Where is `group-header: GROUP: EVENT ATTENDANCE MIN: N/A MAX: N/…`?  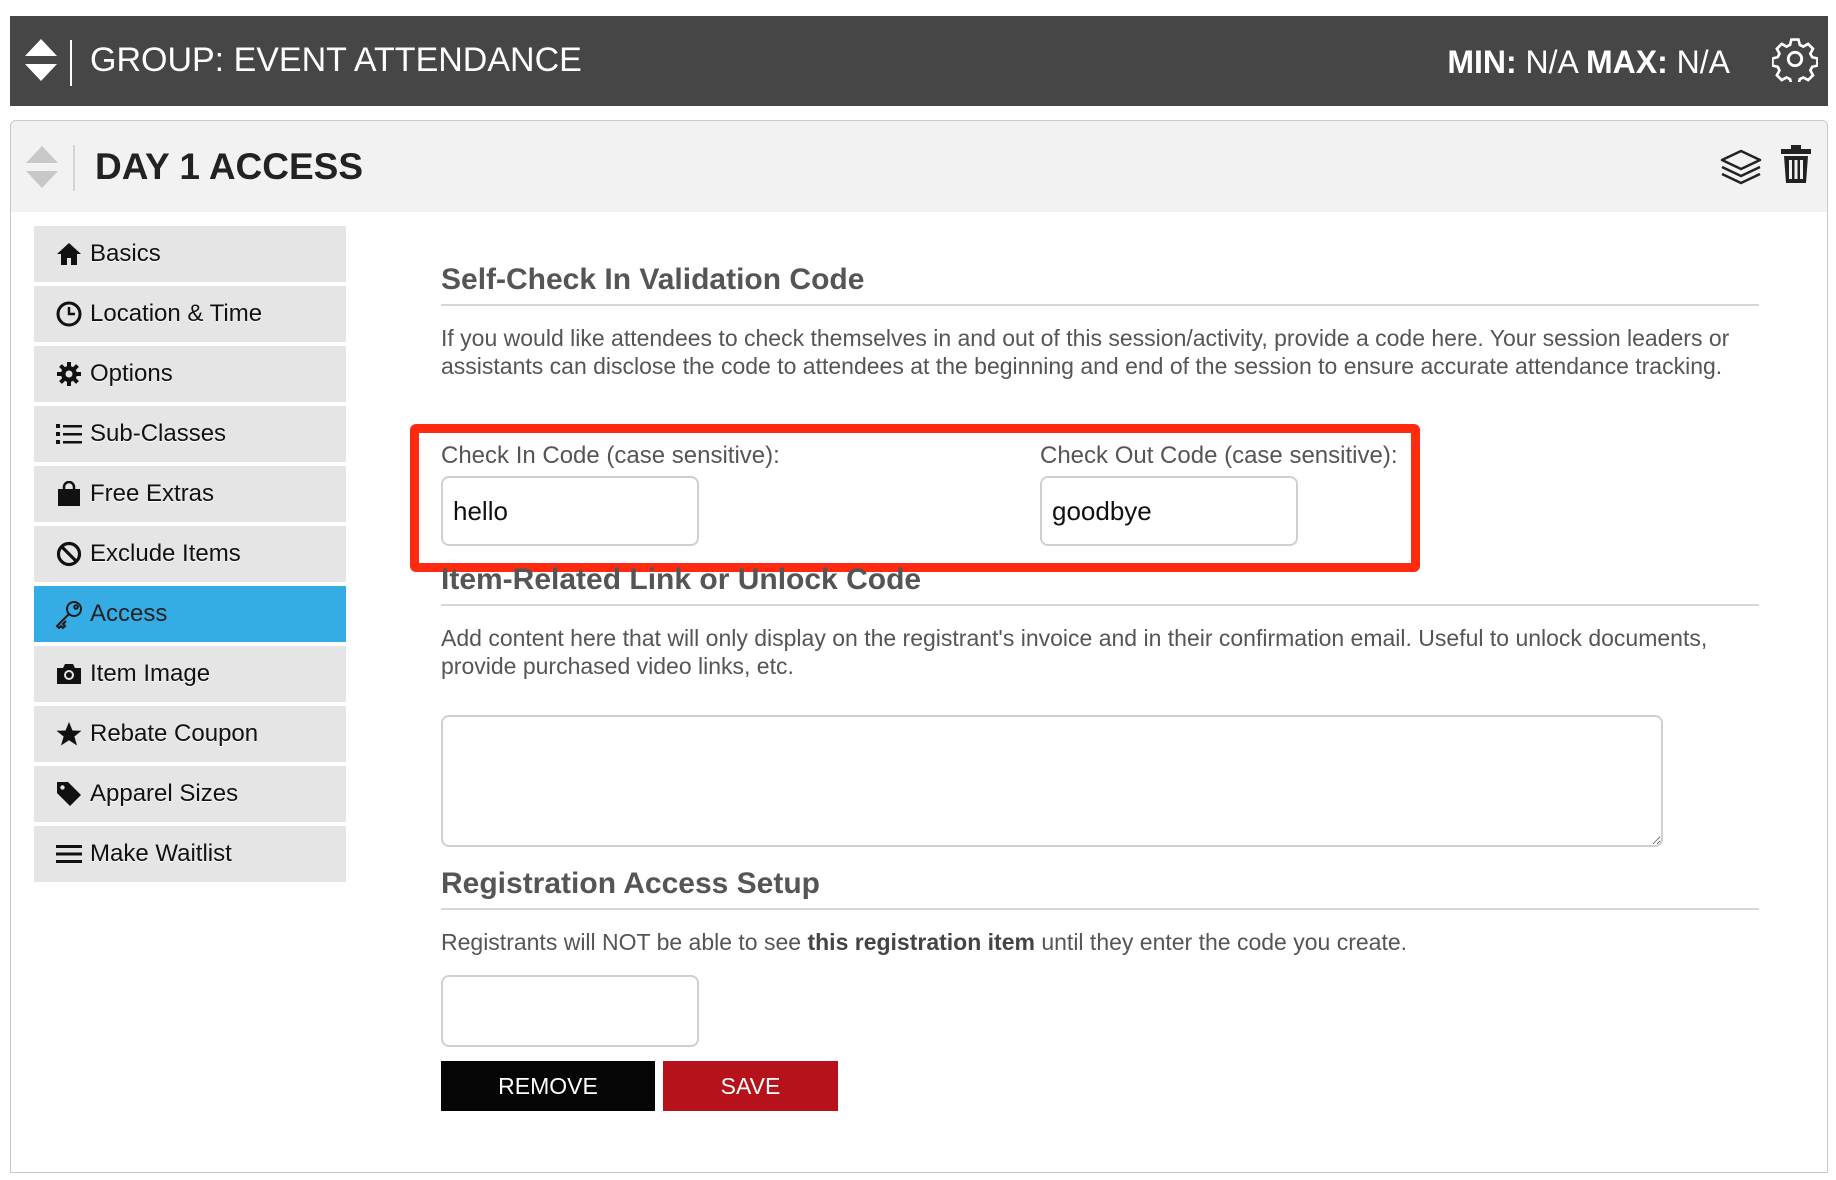 group-header: GROUP: EVENT ATTENDANCE MIN: N/A MAX: N/… is located at coordinates (919, 61).